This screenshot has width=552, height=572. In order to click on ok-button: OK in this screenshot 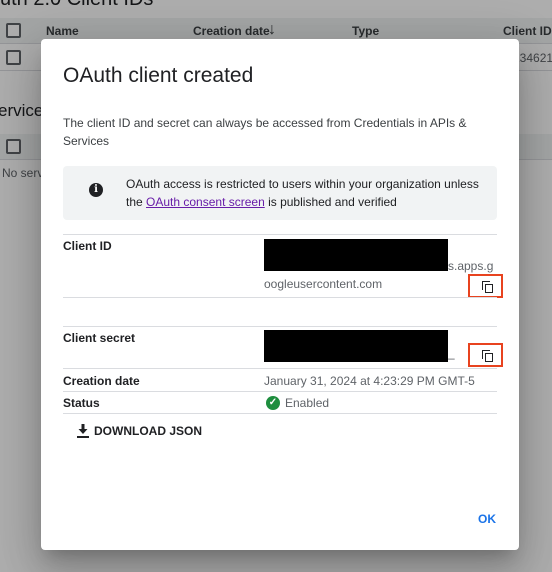, I will do `click(487, 519)`.